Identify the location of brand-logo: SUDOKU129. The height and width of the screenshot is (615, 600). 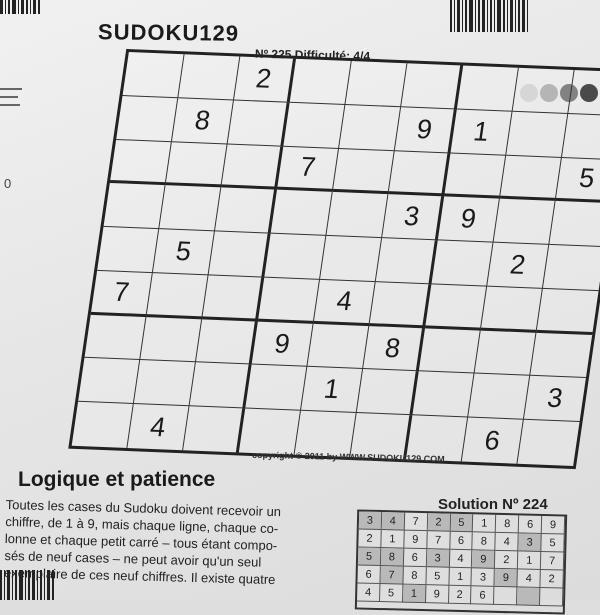
(168, 32).